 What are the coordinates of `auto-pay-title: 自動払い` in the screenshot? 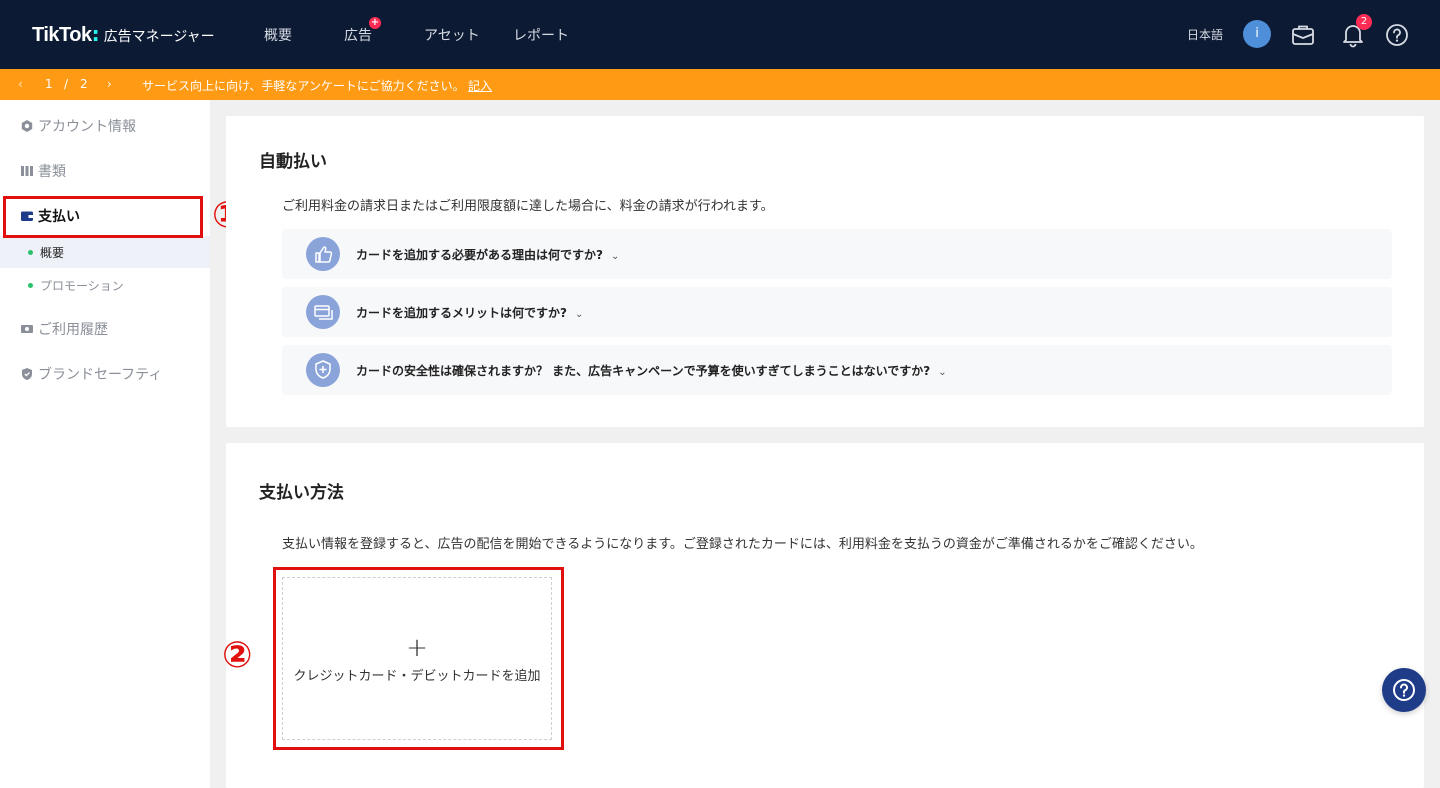 It's located at (293, 162).